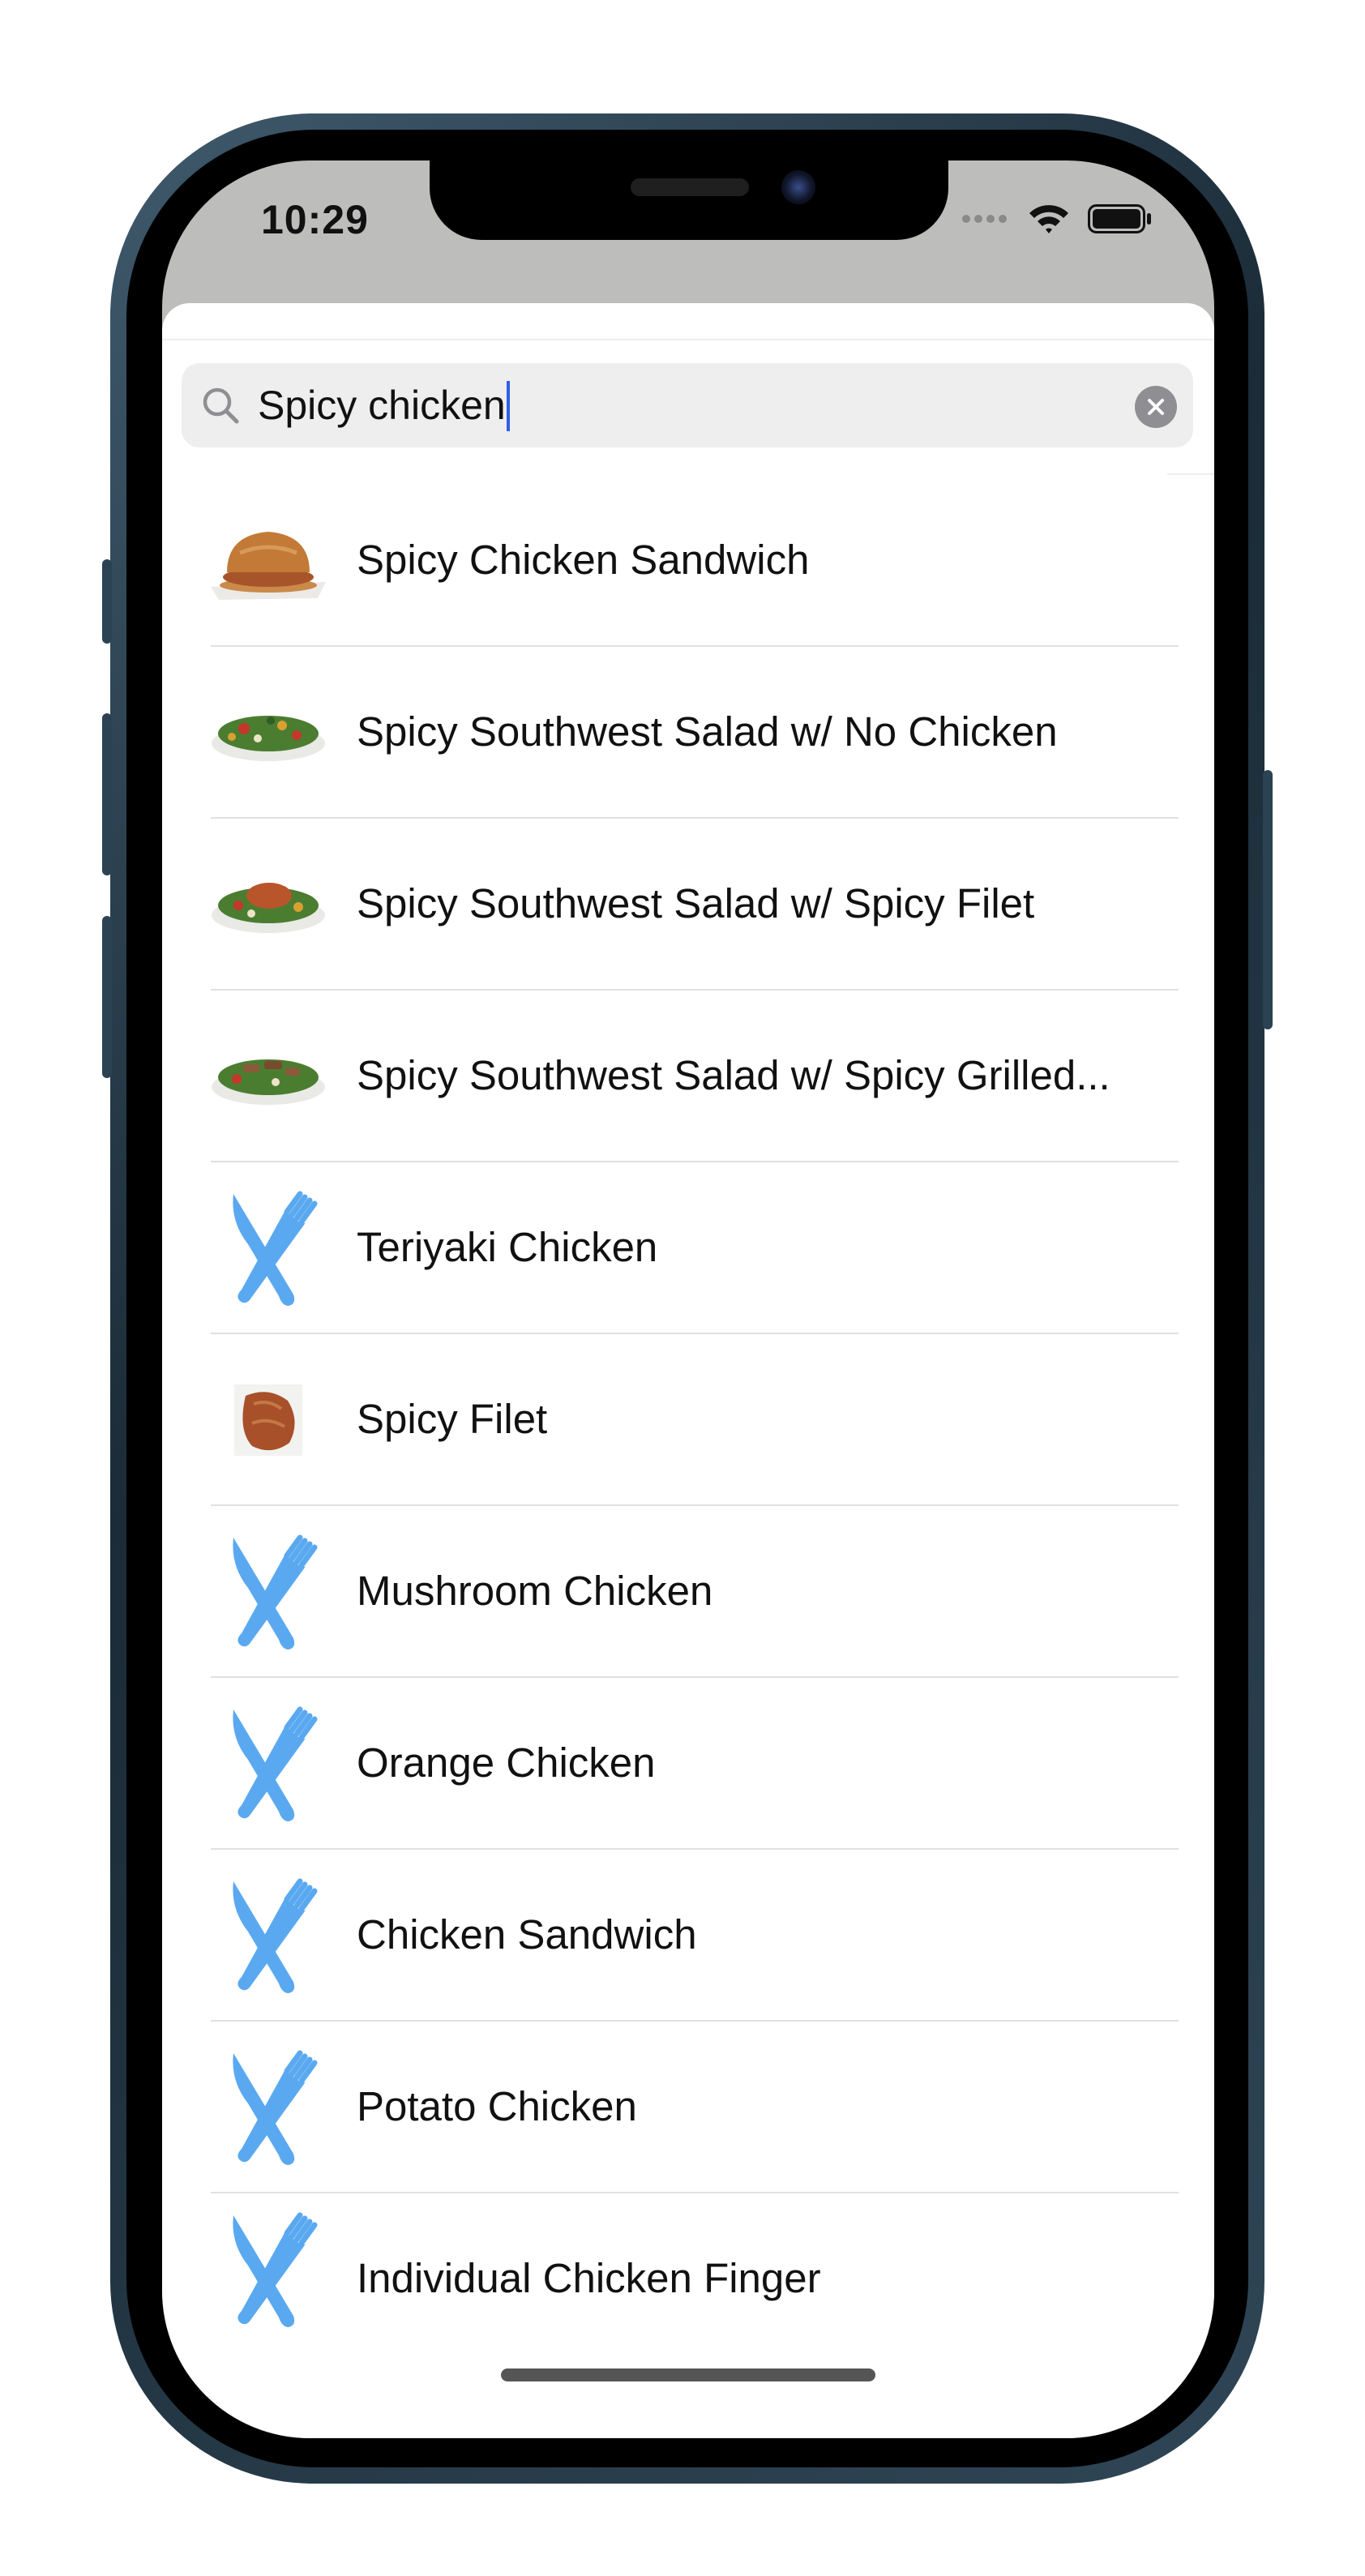 This screenshot has width=1365, height=2576. I want to click on salad-filet-thumbnail, so click(268, 905).